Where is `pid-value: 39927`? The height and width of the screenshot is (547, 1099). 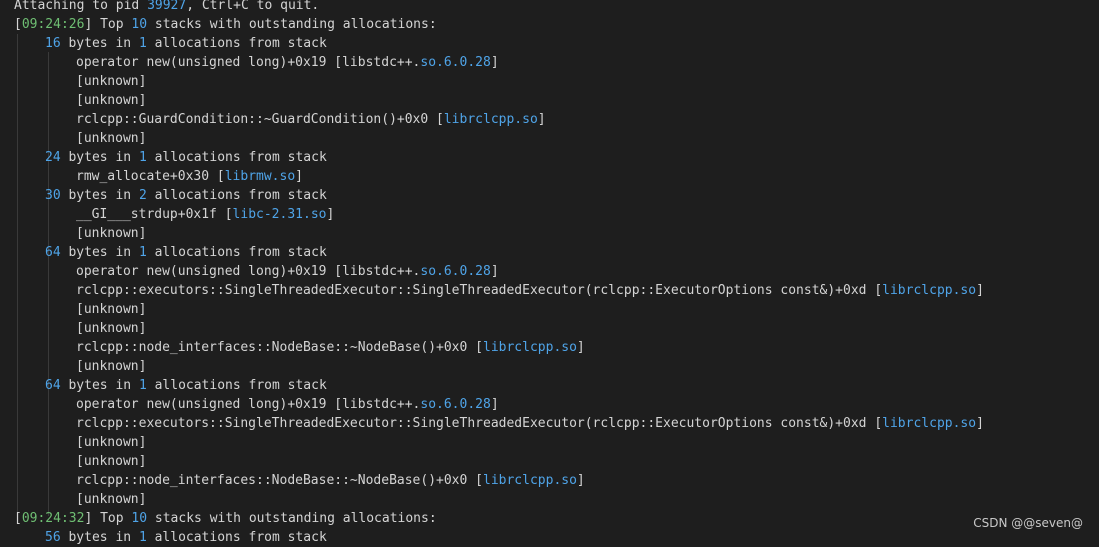
pid-value: 39927 is located at coordinates (167, 6).